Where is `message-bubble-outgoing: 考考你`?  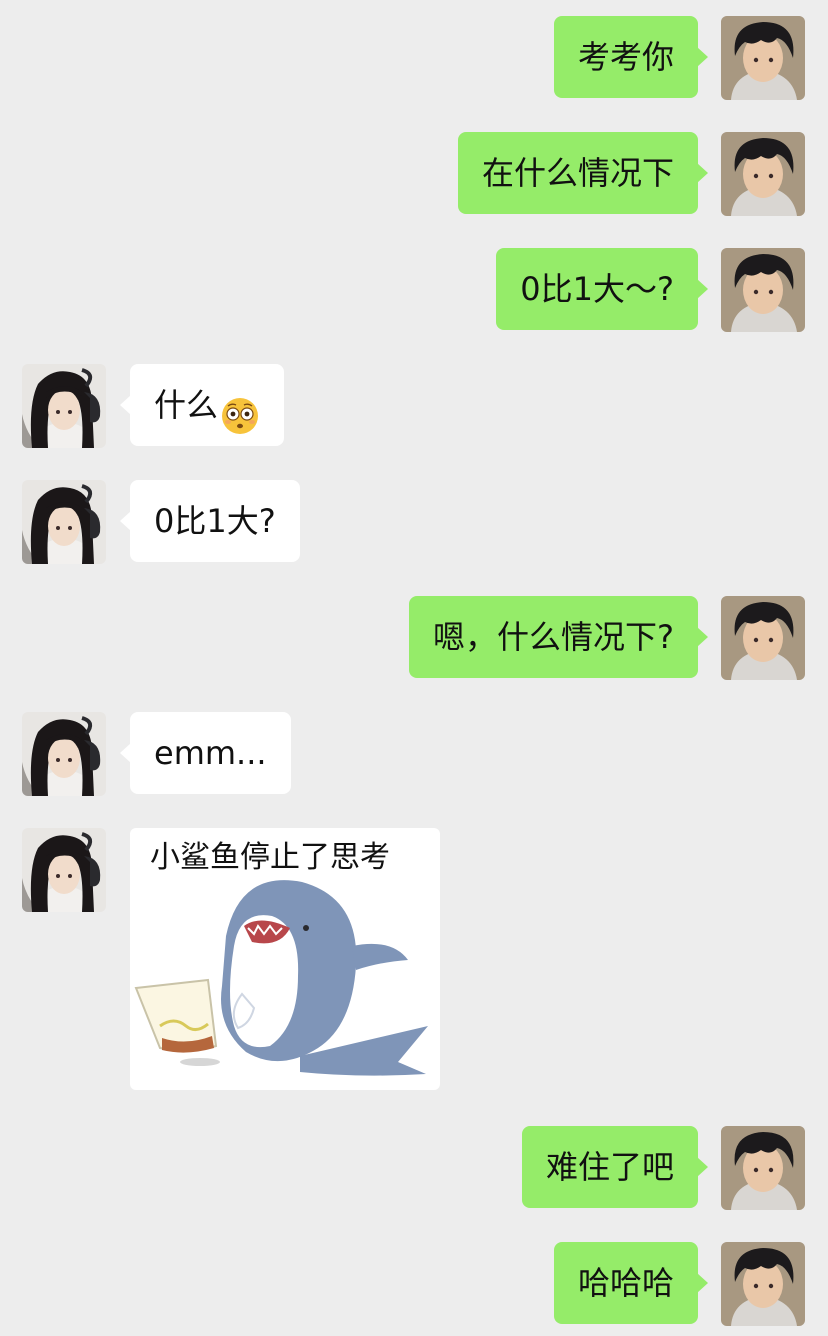 message-bubble-outgoing: 考考你 is located at coordinates (631, 57).